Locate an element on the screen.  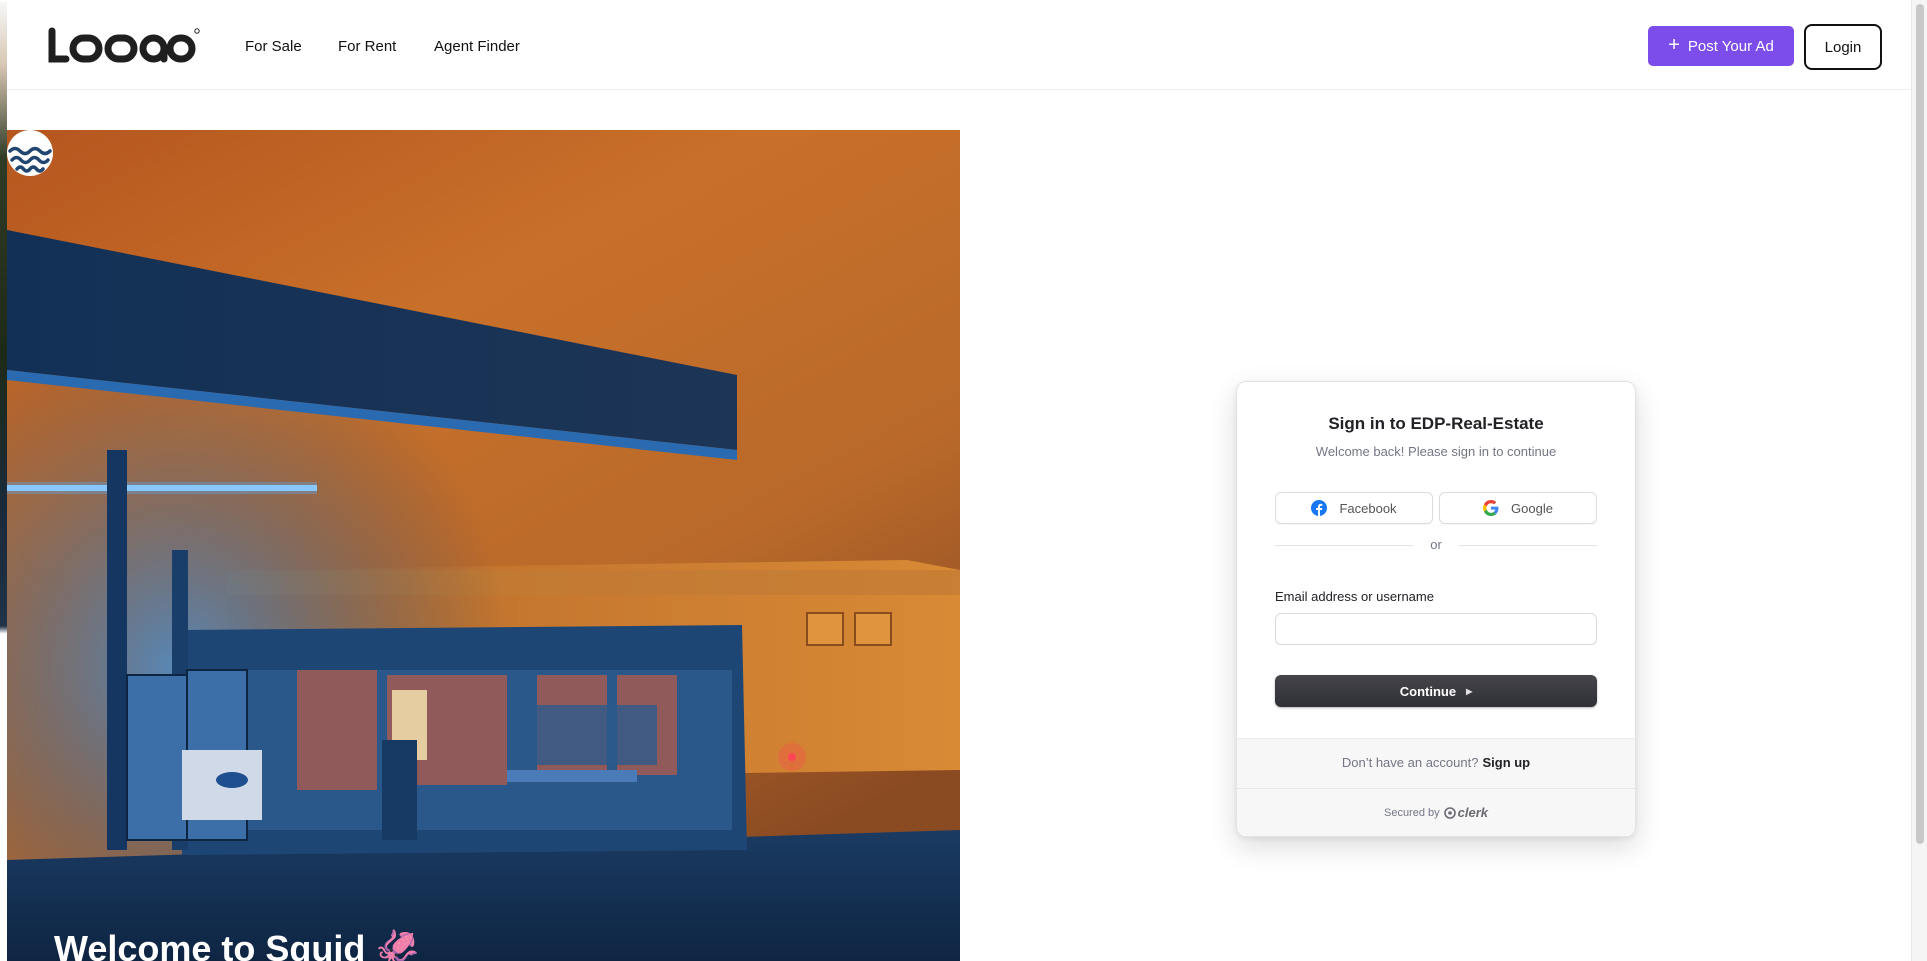
google-icon is located at coordinates (1491, 508).